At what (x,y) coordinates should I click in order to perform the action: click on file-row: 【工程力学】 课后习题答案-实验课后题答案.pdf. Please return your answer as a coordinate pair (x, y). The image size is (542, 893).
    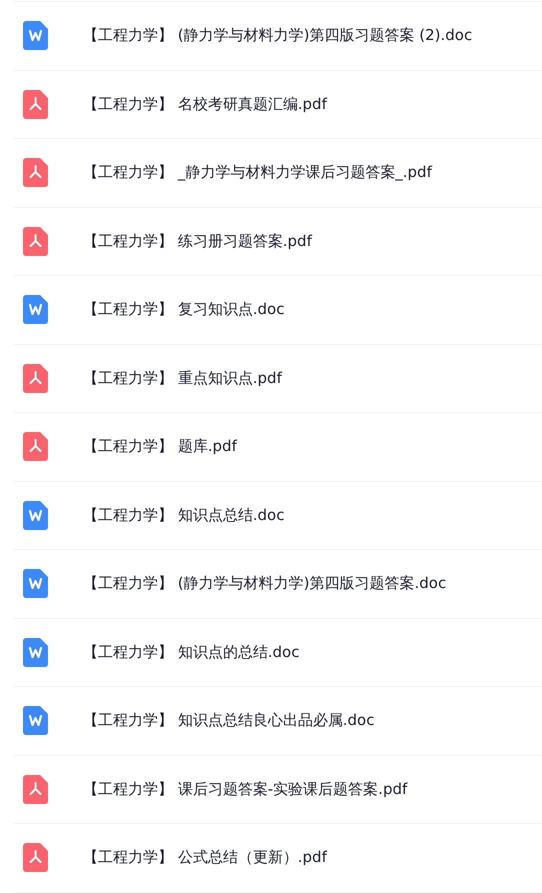
    Looking at the image, I should click on (278, 790).